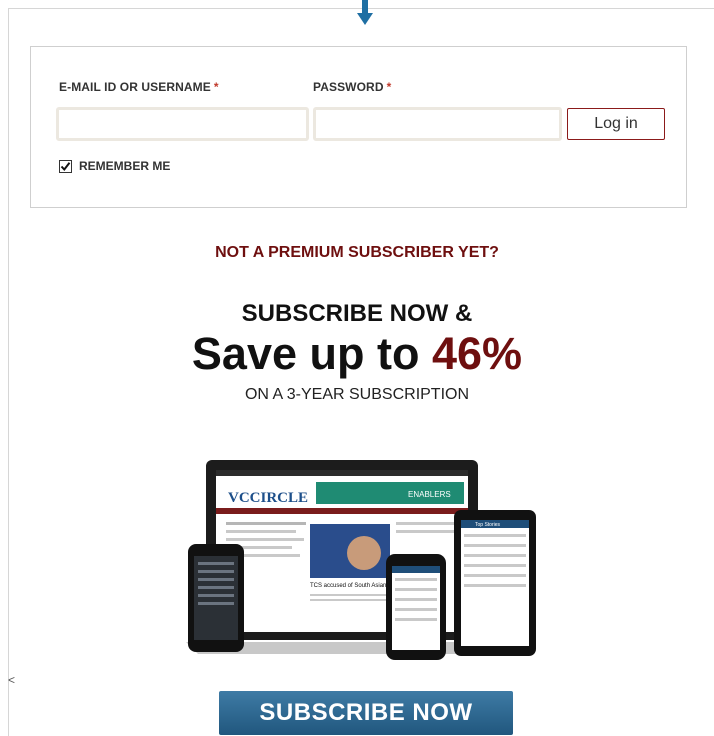  I want to click on not-premium-heading: NOT A PREMIUM SUBSCRIBER YET?, so click(357, 252).